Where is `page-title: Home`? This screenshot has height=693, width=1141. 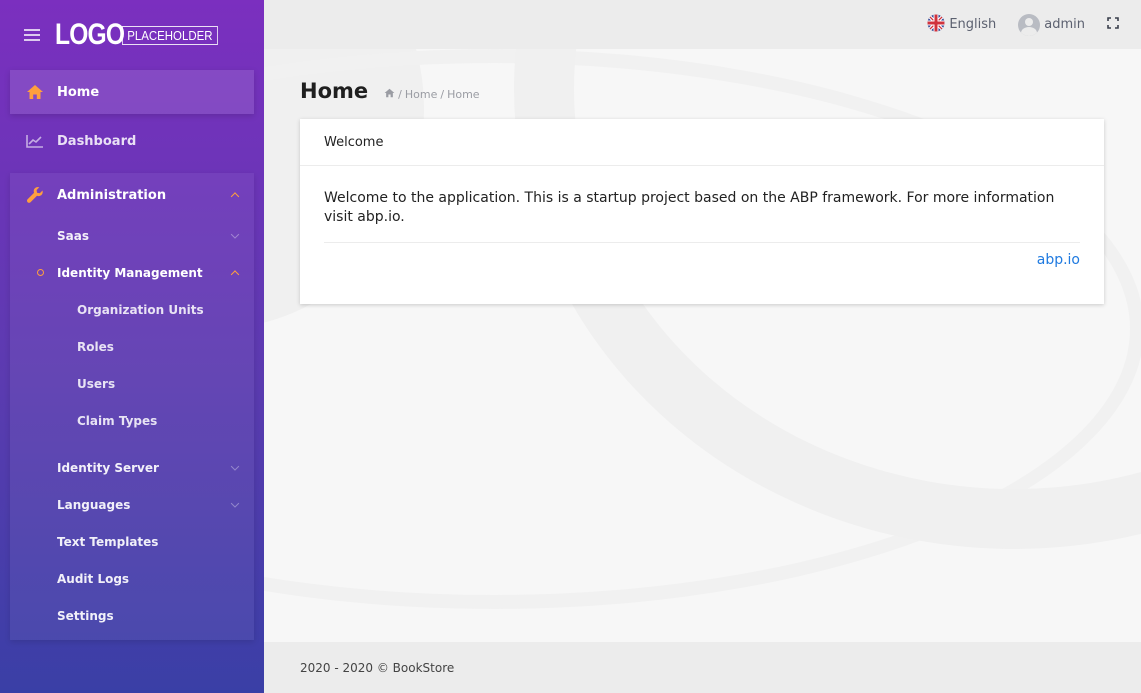
page-title: Home is located at coordinates (334, 91).